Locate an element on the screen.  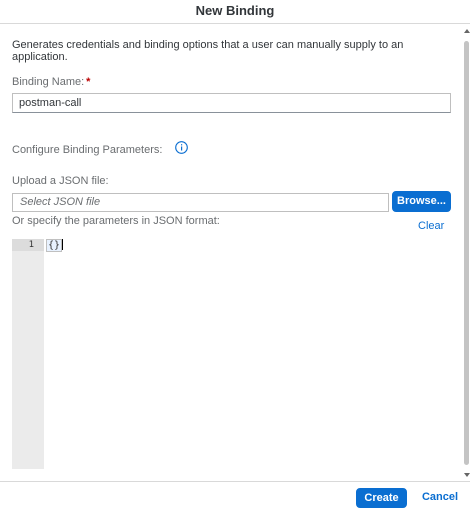
binding-name-input is located at coordinates (231, 103).